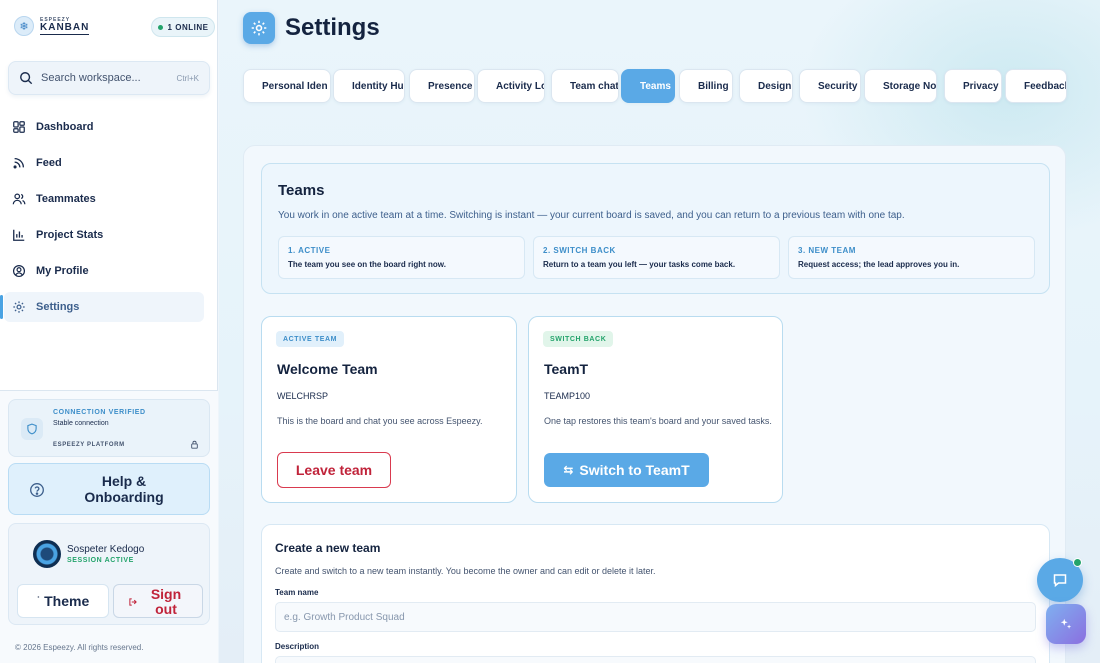 This screenshot has width=1100, height=663. I want to click on tab-security: Security, so click(830, 86).